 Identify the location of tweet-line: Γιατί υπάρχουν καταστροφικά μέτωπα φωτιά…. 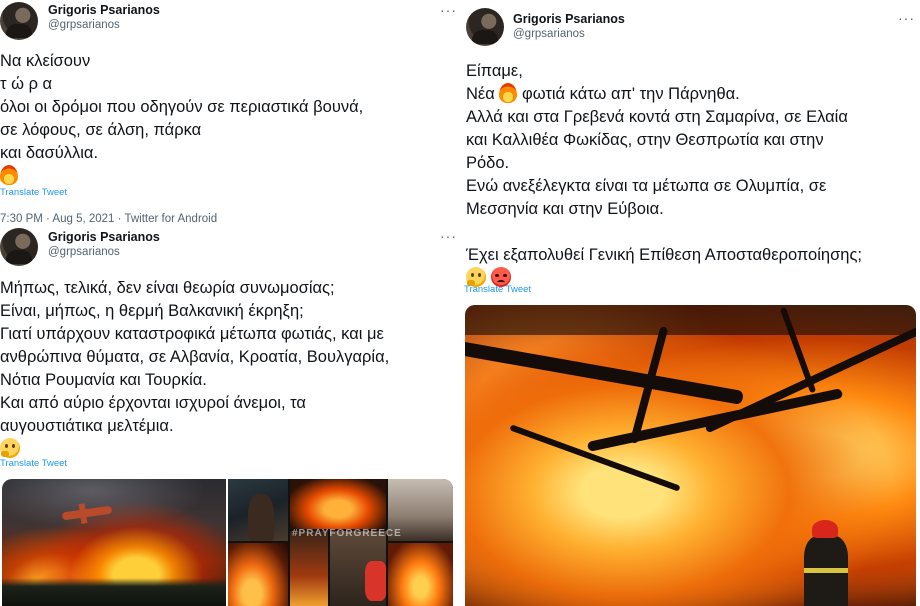
(192, 334).